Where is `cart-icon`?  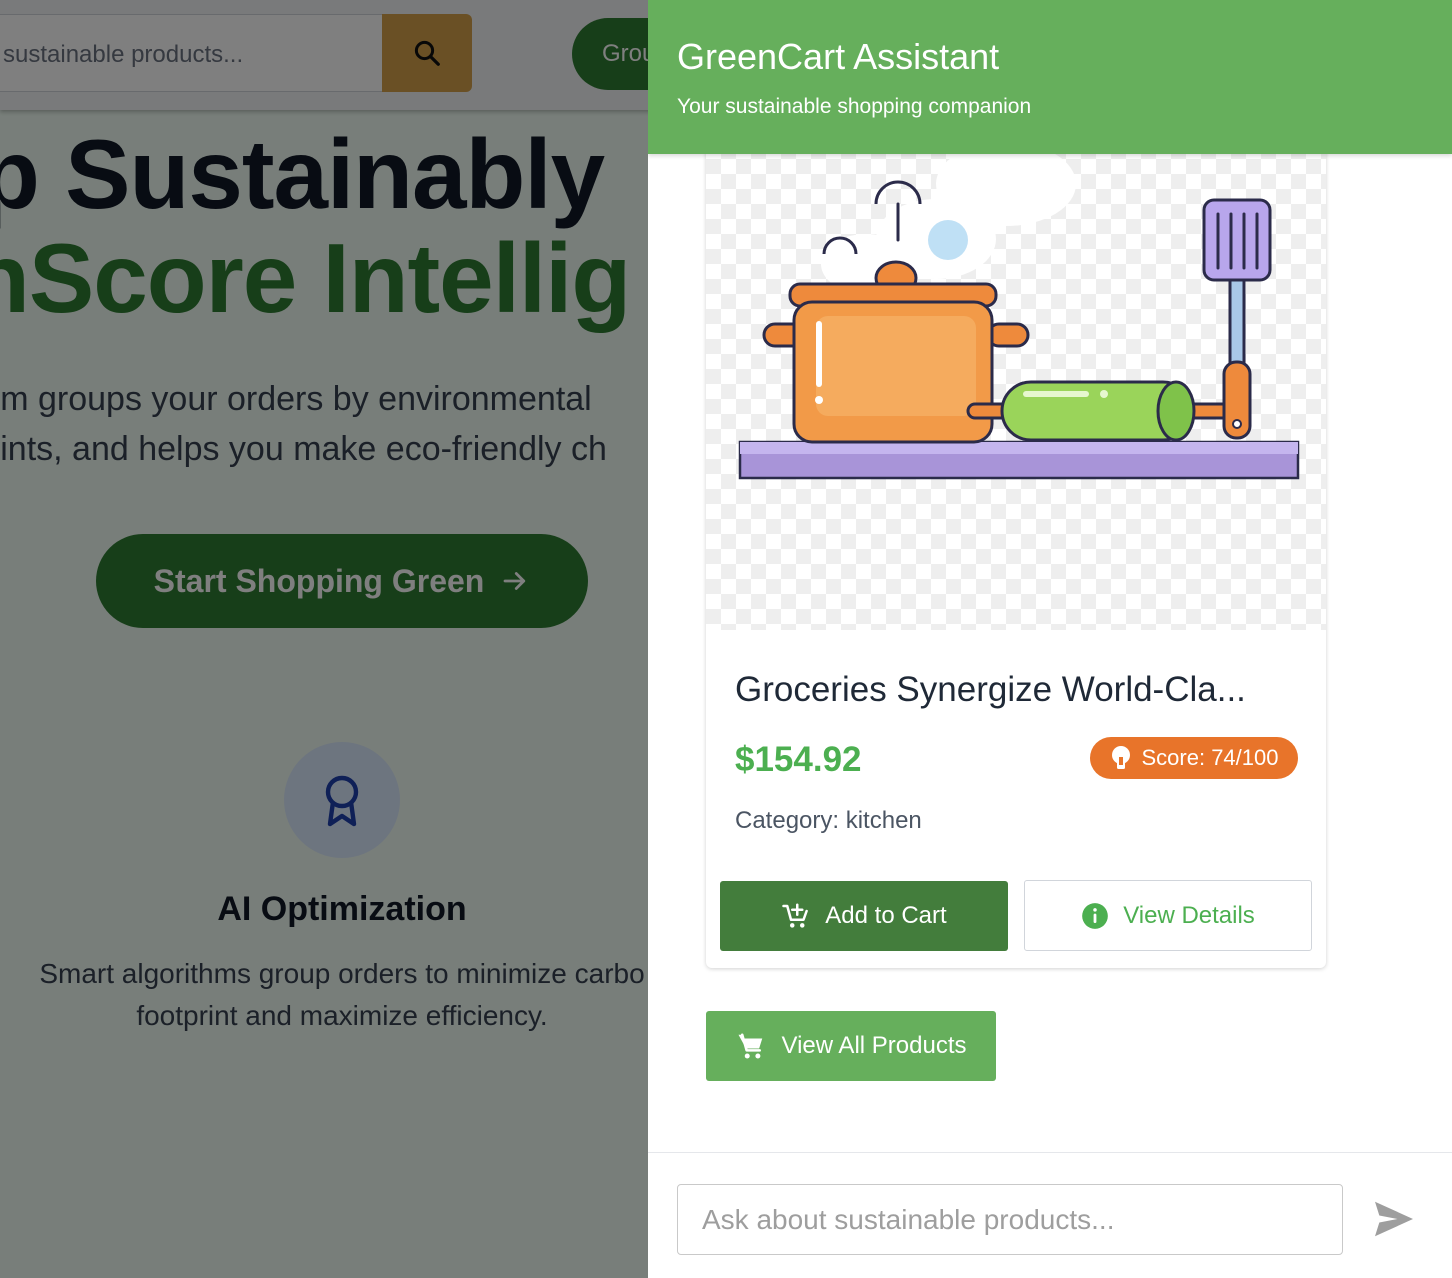
cart-icon is located at coordinates (750, 1046).